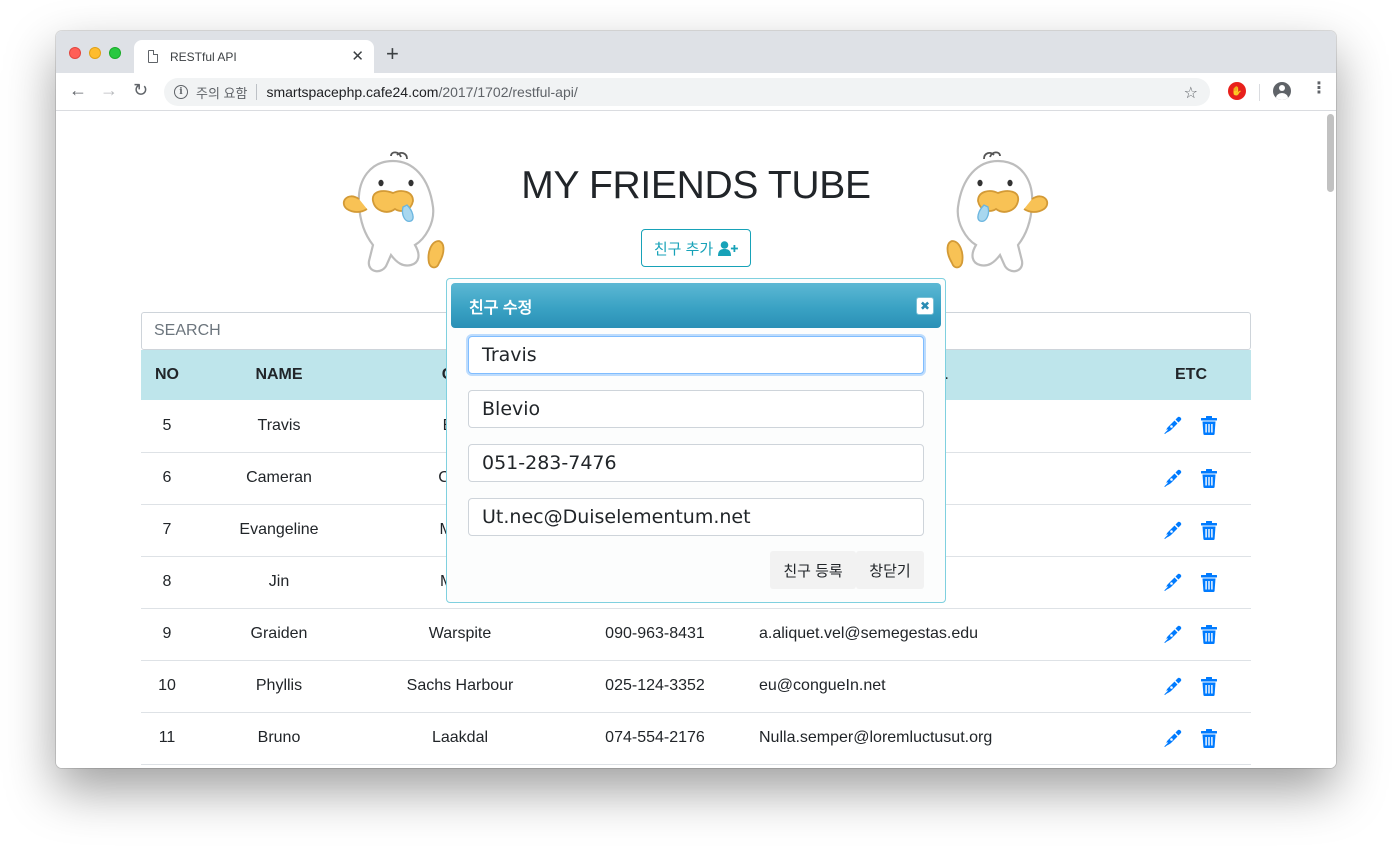 The image size is (1392, 848). What do you see at coordinates (460, 634) in the screenshot?
I see `cell-city: Warspite` at bounding box center [460, 634].